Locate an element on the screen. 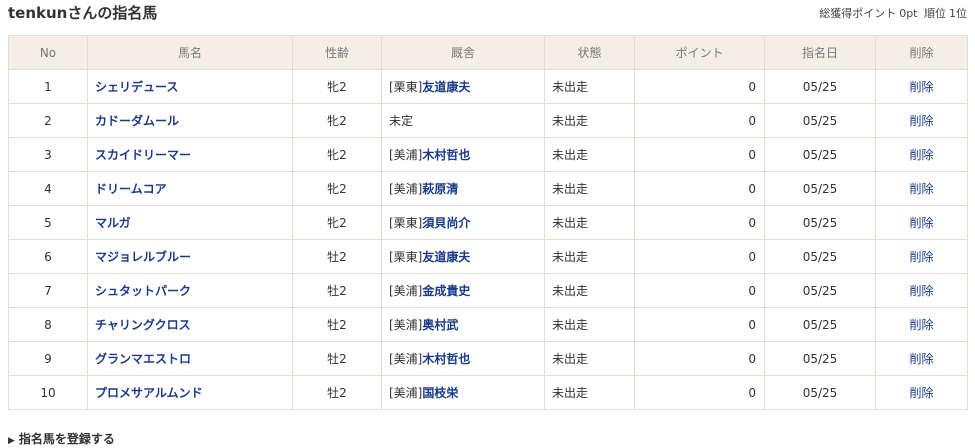 The height and width of the screenshot is (448, 975). rank-value: 1位 is located at coordinates (958, 13).